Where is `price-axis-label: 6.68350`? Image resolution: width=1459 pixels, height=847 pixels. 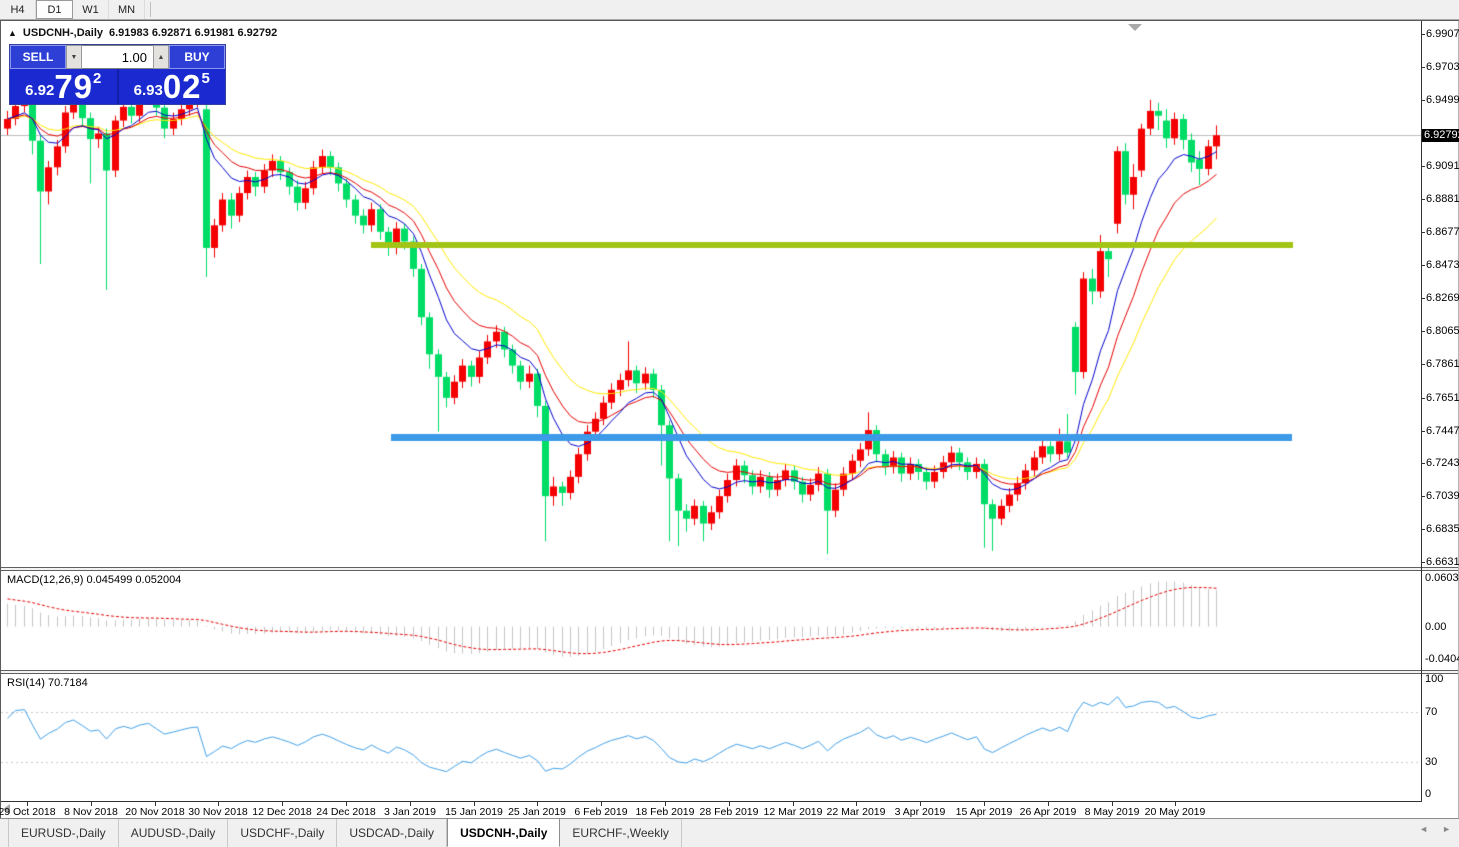
price-axis-label: 6.68350 is located at coordinates (1442, 529).